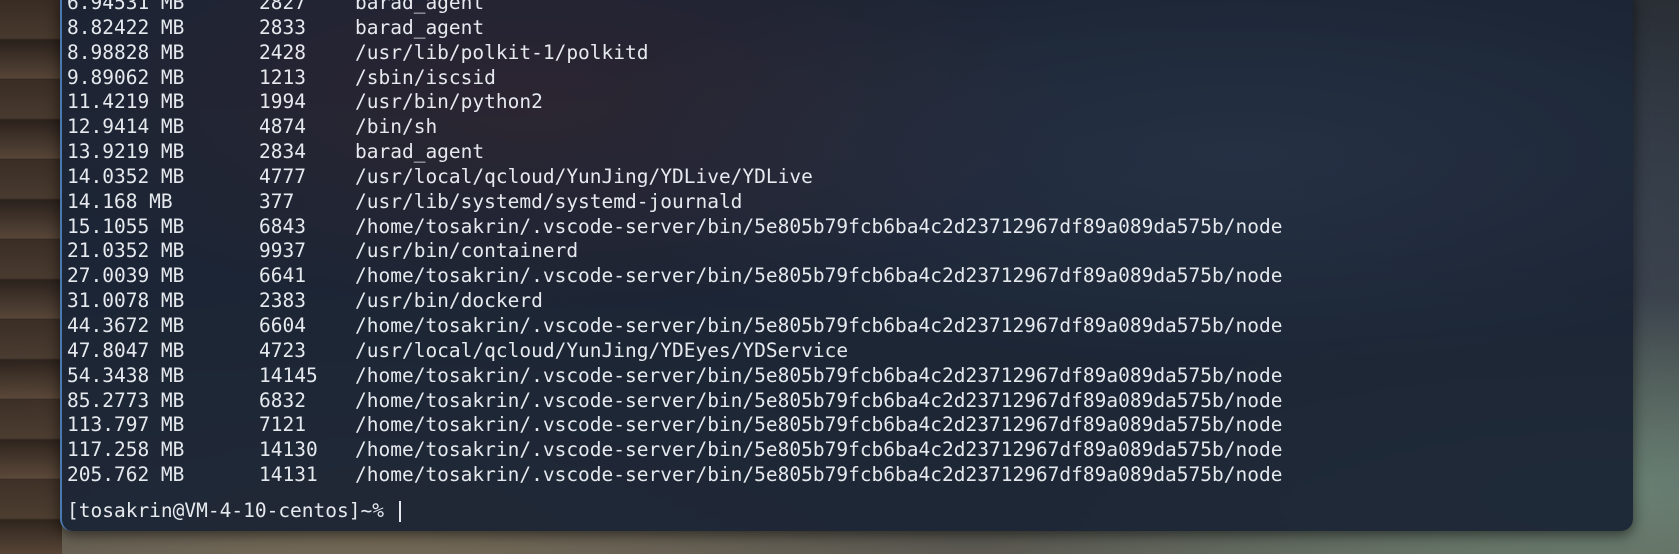 This screenshot has width=1679, height=554. Describe the element at coordinates (282, 152) in the screenshot. I see `process-id: 2834` at that location.